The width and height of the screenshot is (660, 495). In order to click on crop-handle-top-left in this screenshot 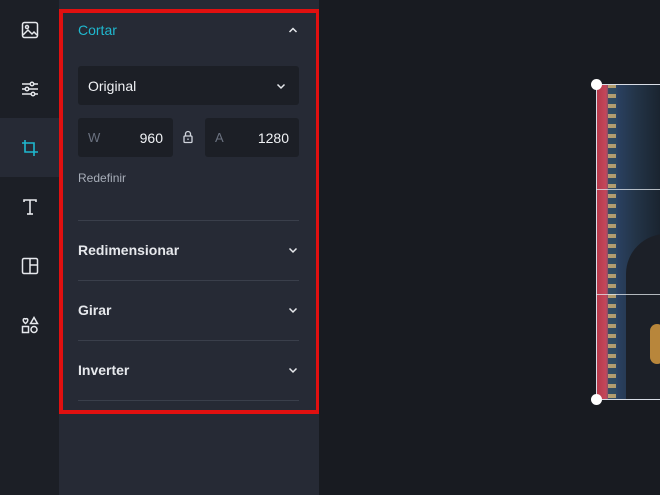, I will do `click(596, 84)`.